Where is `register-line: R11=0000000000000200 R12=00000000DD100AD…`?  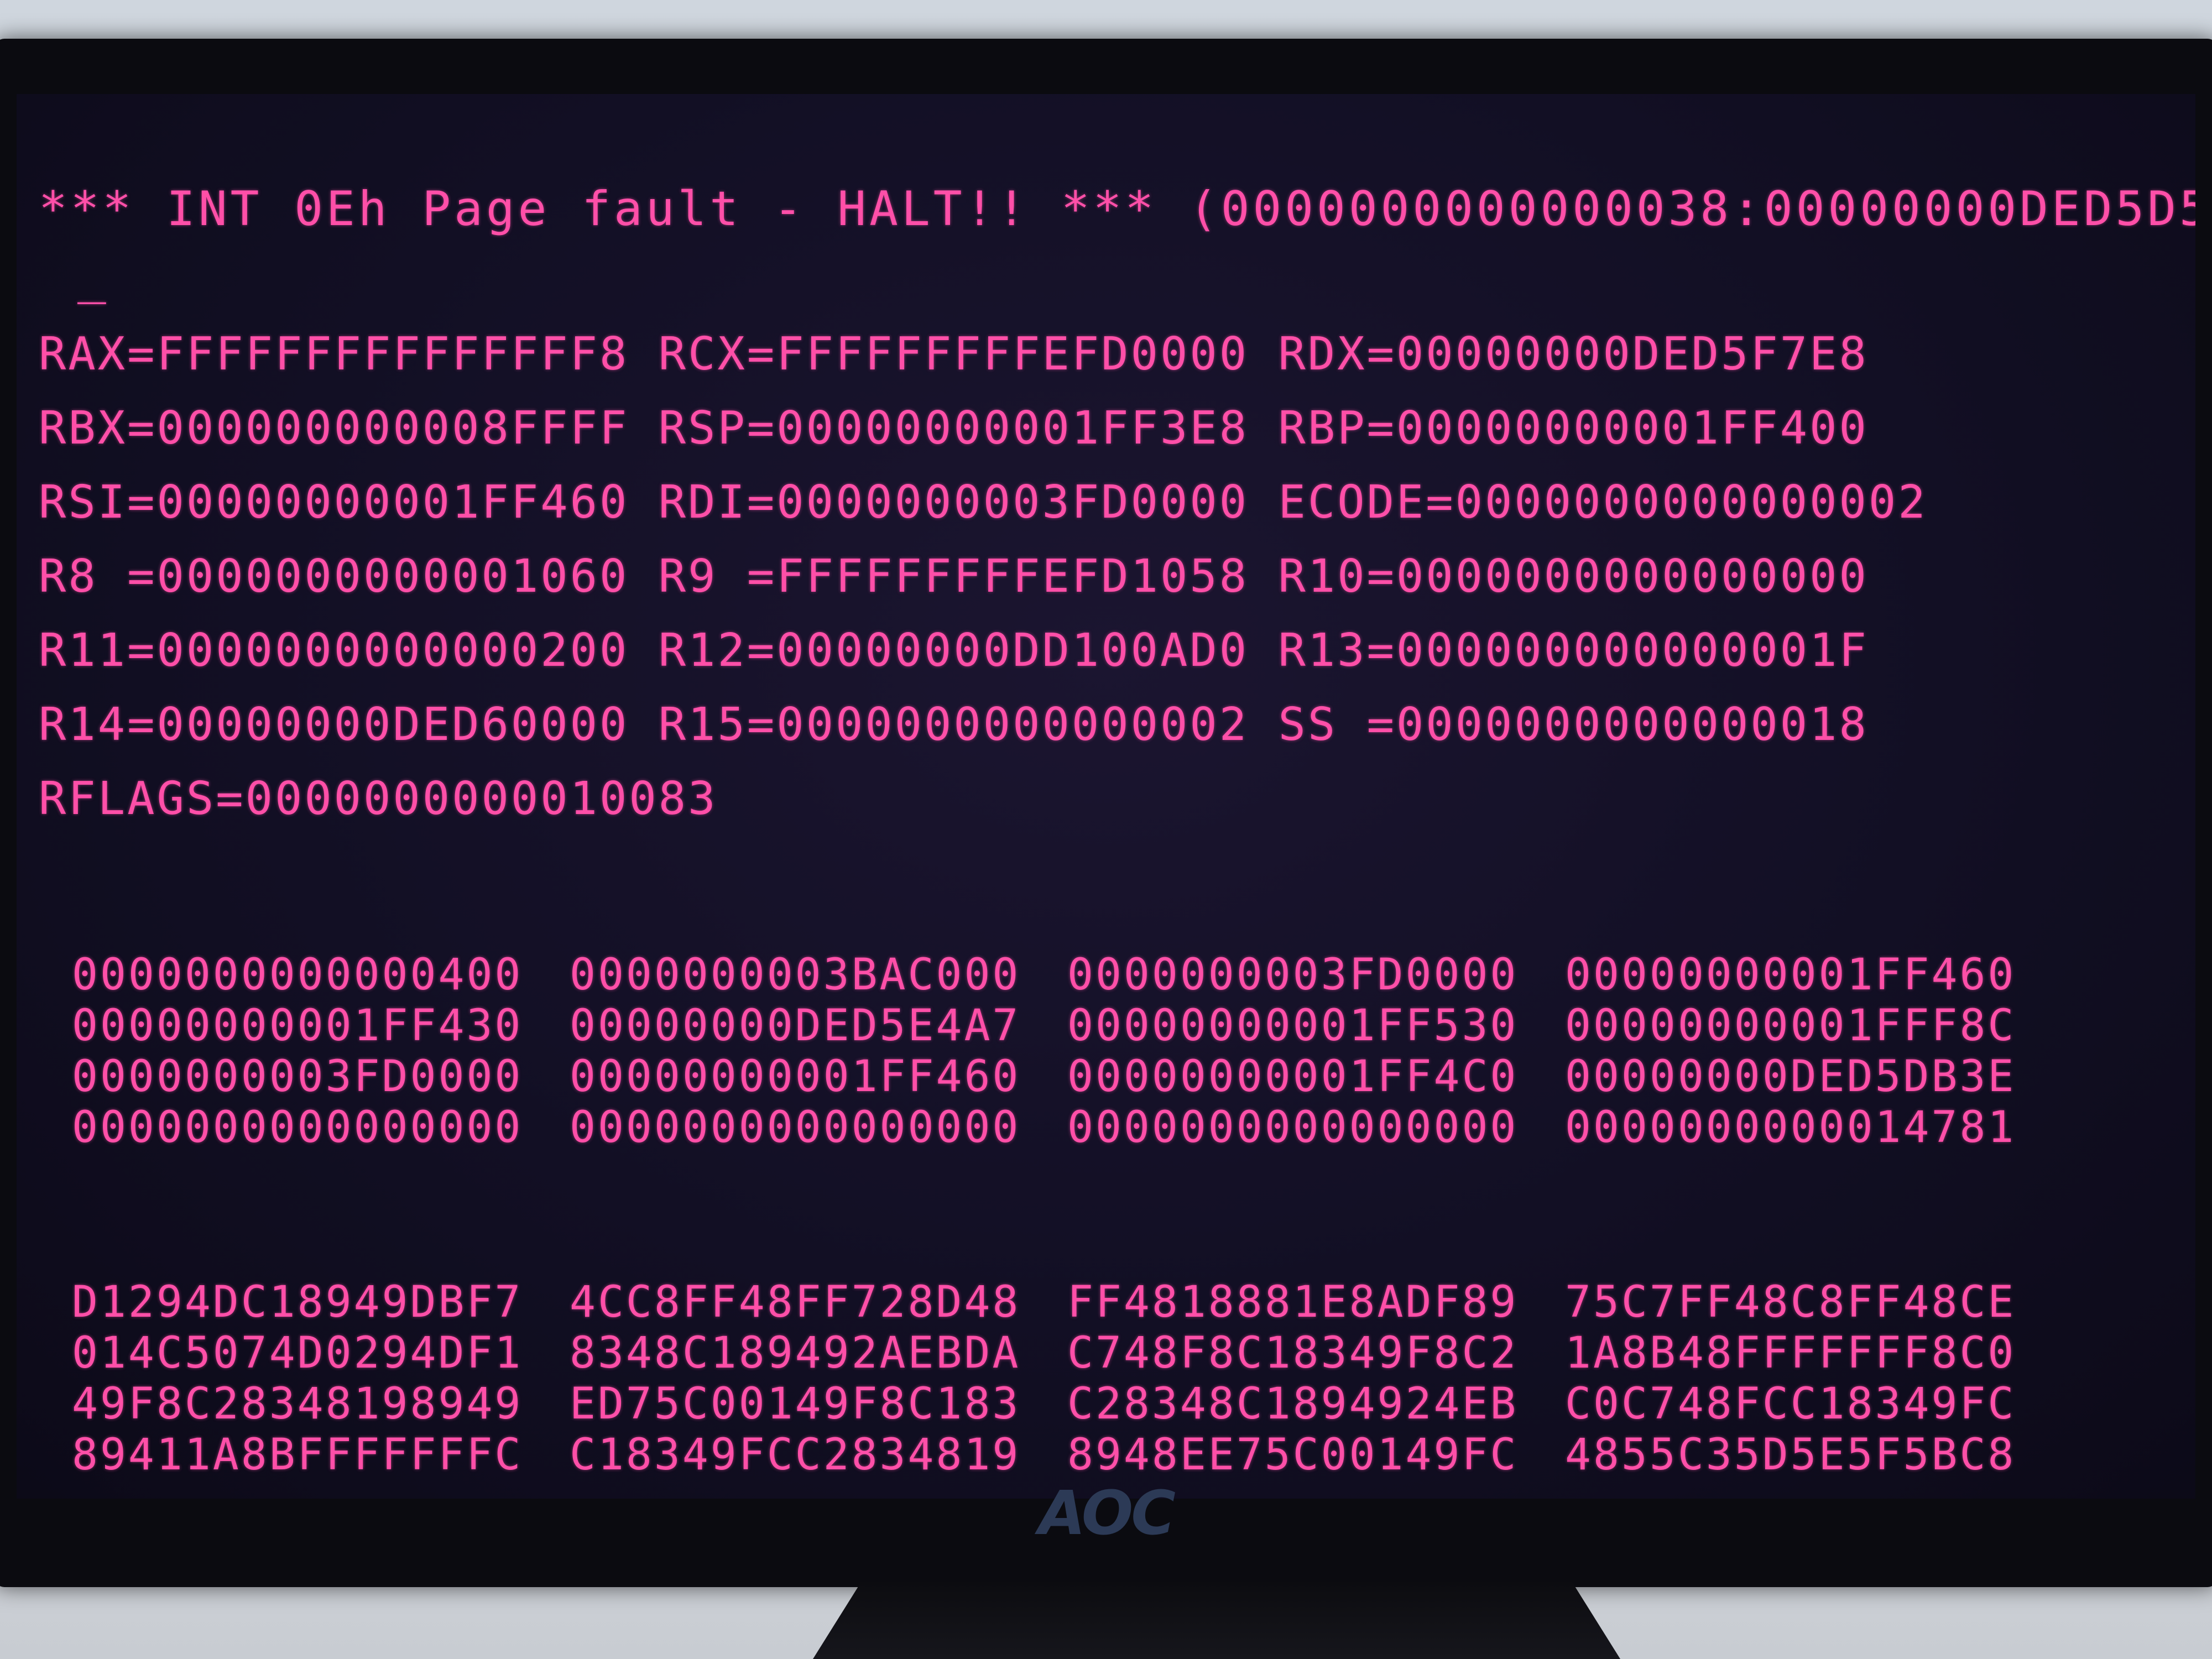
register-line: R11=0000000000000200 R12=00000000DD100AD… is located at coordinates (954, 651).